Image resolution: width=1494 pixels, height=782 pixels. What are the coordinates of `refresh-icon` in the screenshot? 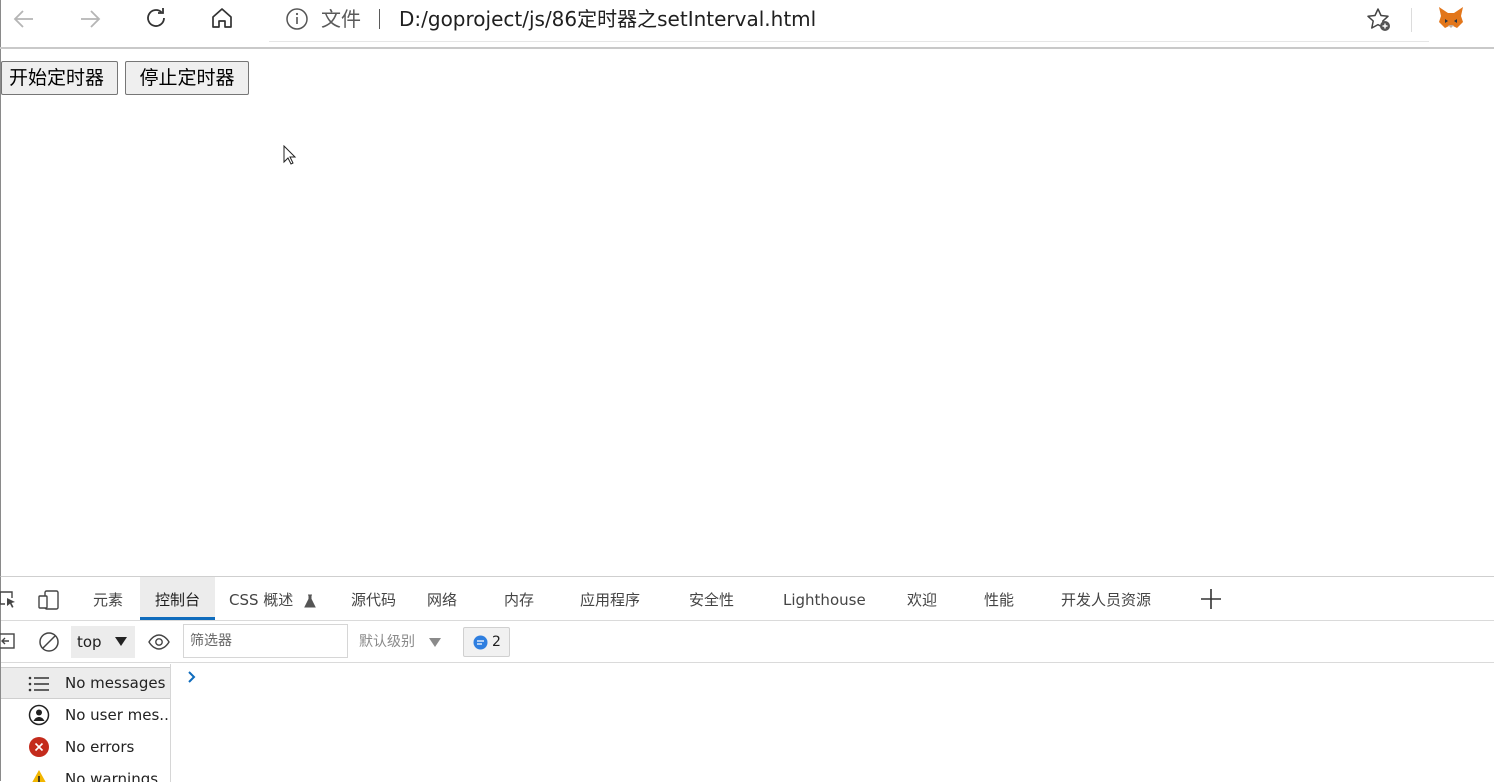 It's located at (156, 17).